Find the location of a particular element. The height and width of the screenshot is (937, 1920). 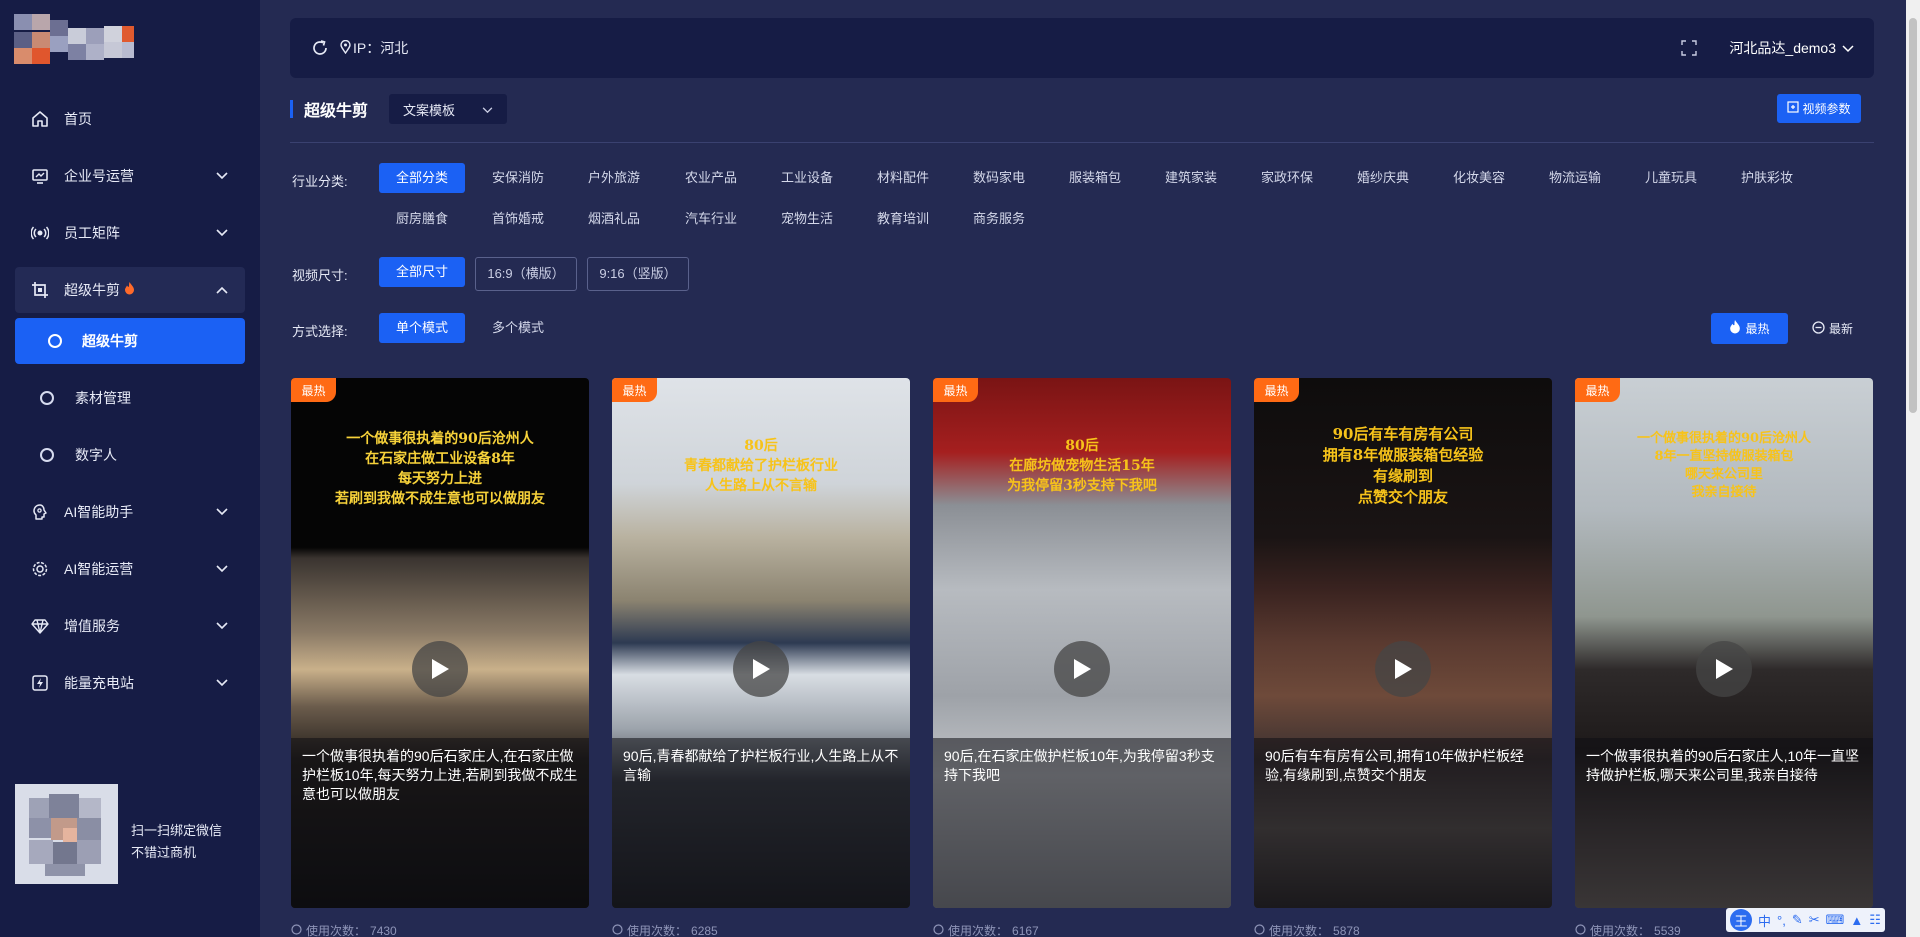

sidebar-item-energy-station: 能量充电站 is located at coordinates (130, 682).